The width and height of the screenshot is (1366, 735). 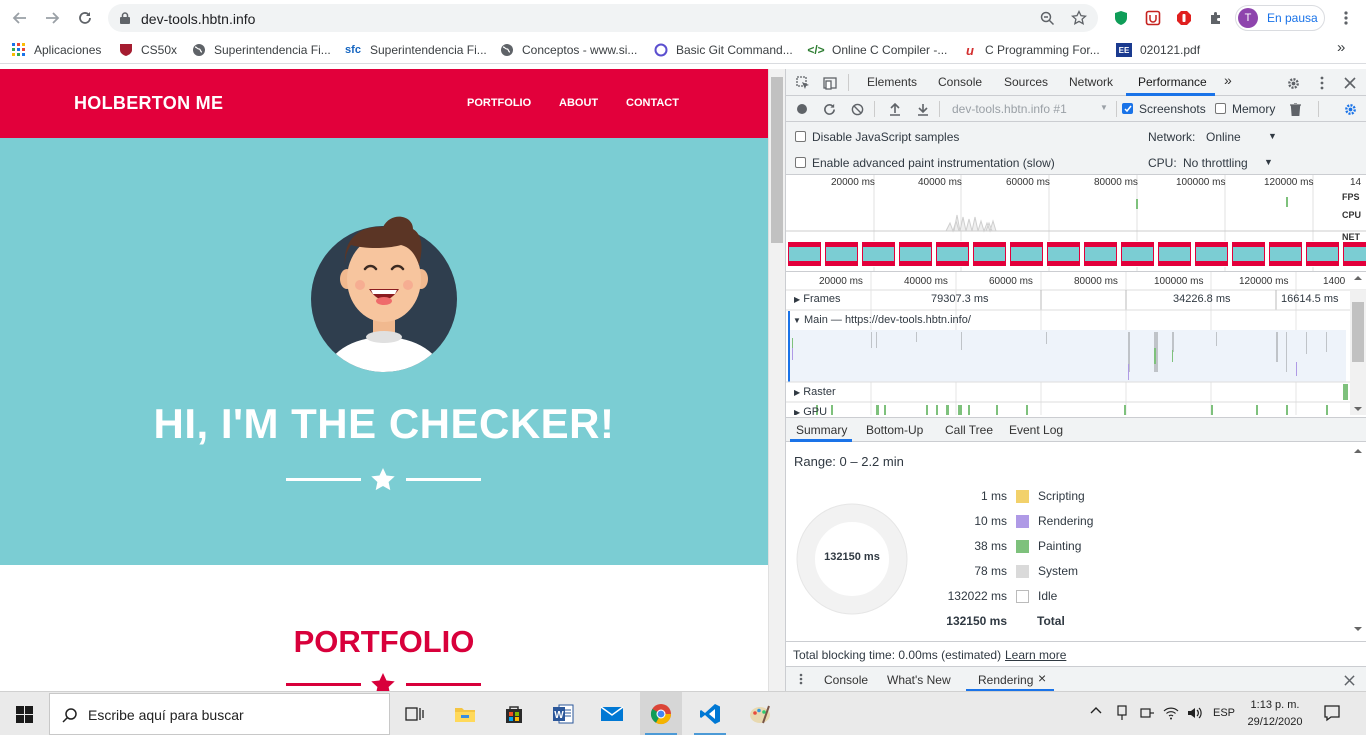 I want to click on collect-garbage-button, so click(x=1295, y=109).